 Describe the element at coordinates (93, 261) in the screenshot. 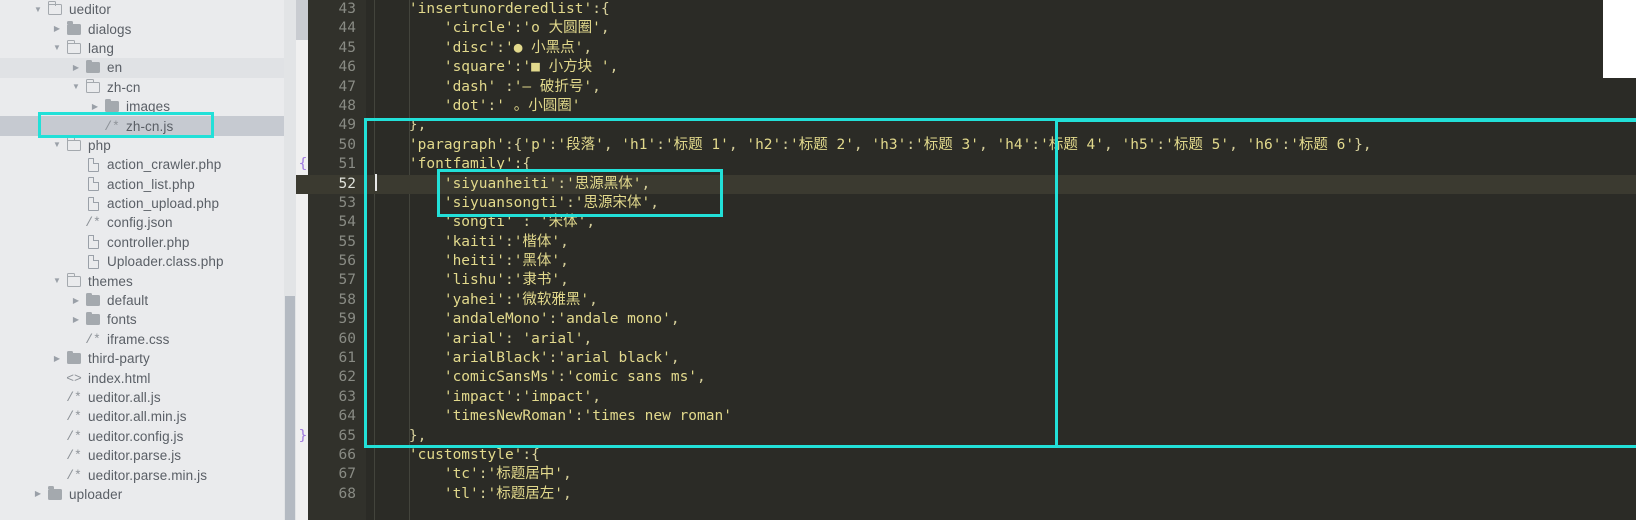

I see `file-icon` at that location.